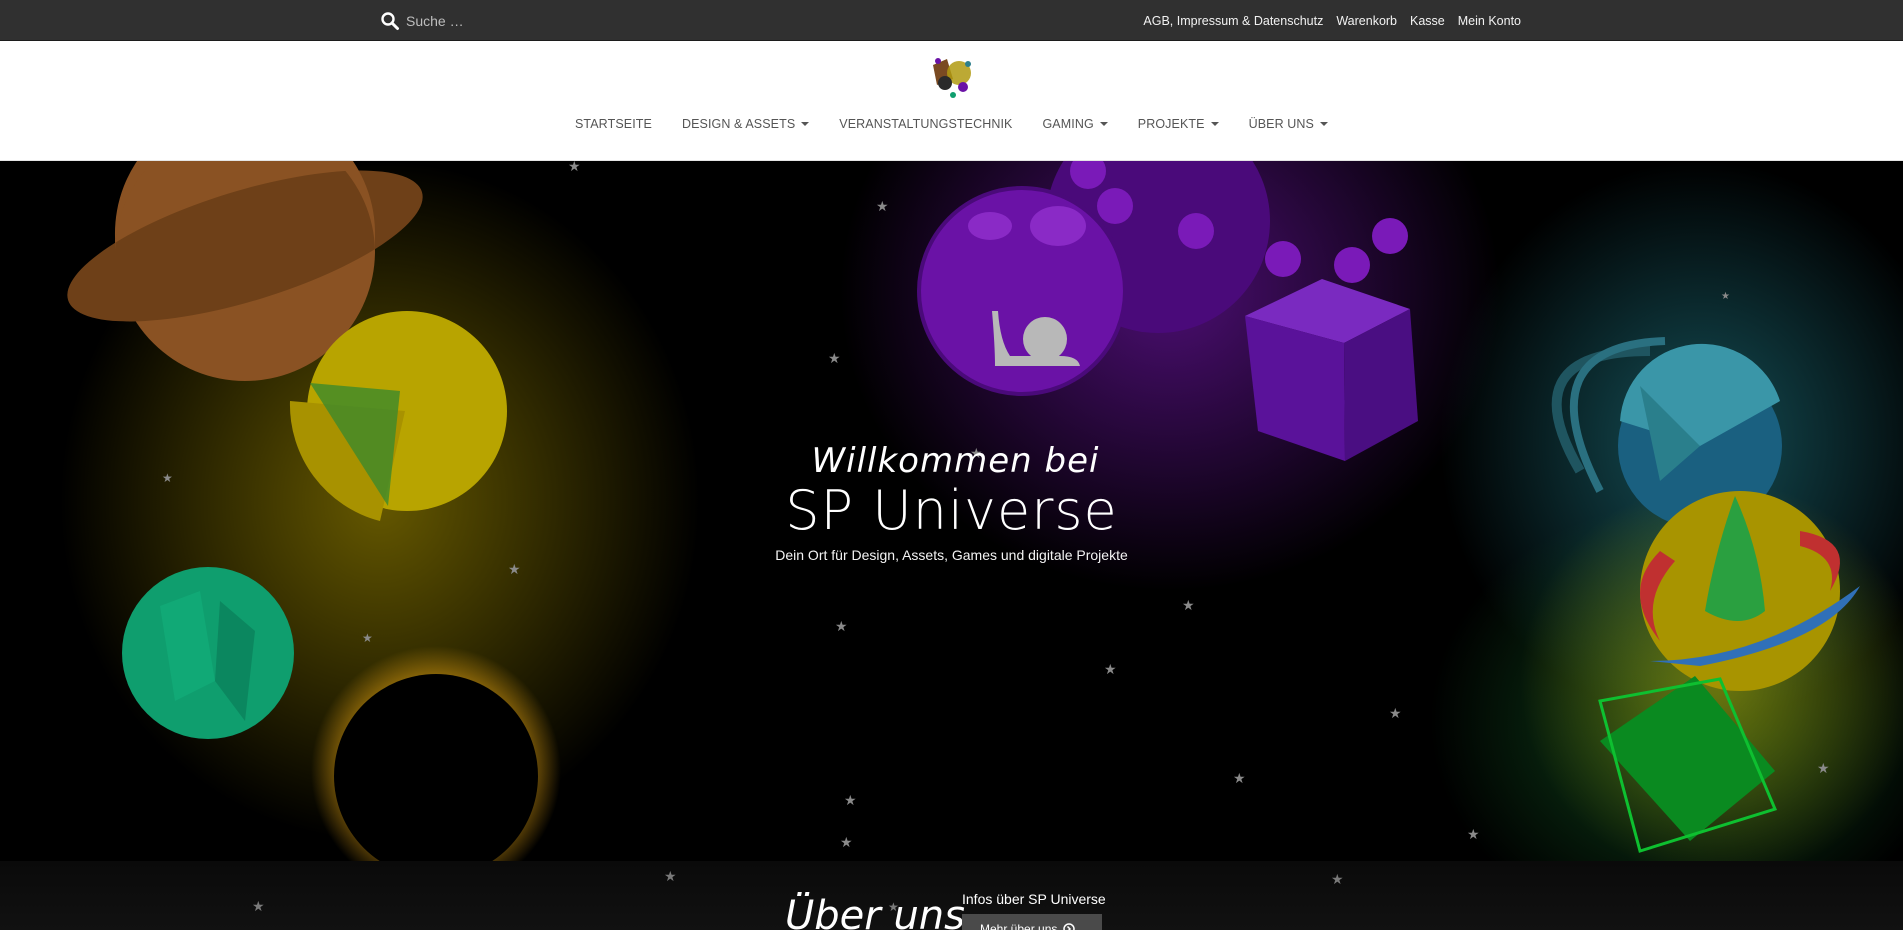 This screenshot has height=930, width=1903. Describe the element at coordinates (1288, 124) in the screenshot. I see `nav-ueber-uns: ÜBER UNS` at that location.